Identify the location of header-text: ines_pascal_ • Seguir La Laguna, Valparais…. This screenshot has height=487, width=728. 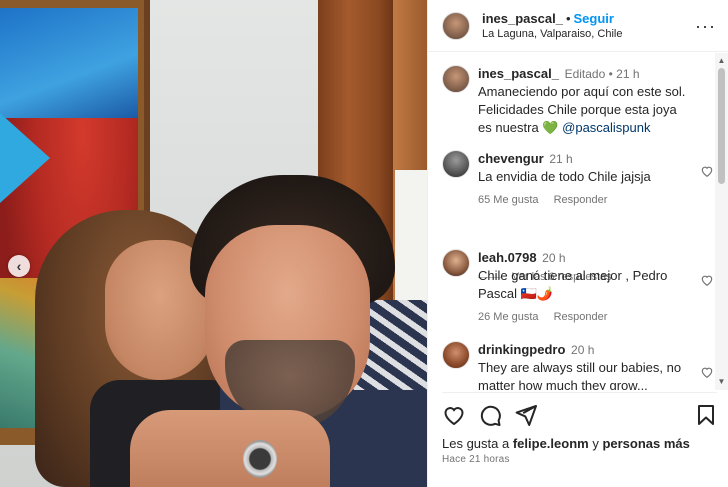
(588, 25).